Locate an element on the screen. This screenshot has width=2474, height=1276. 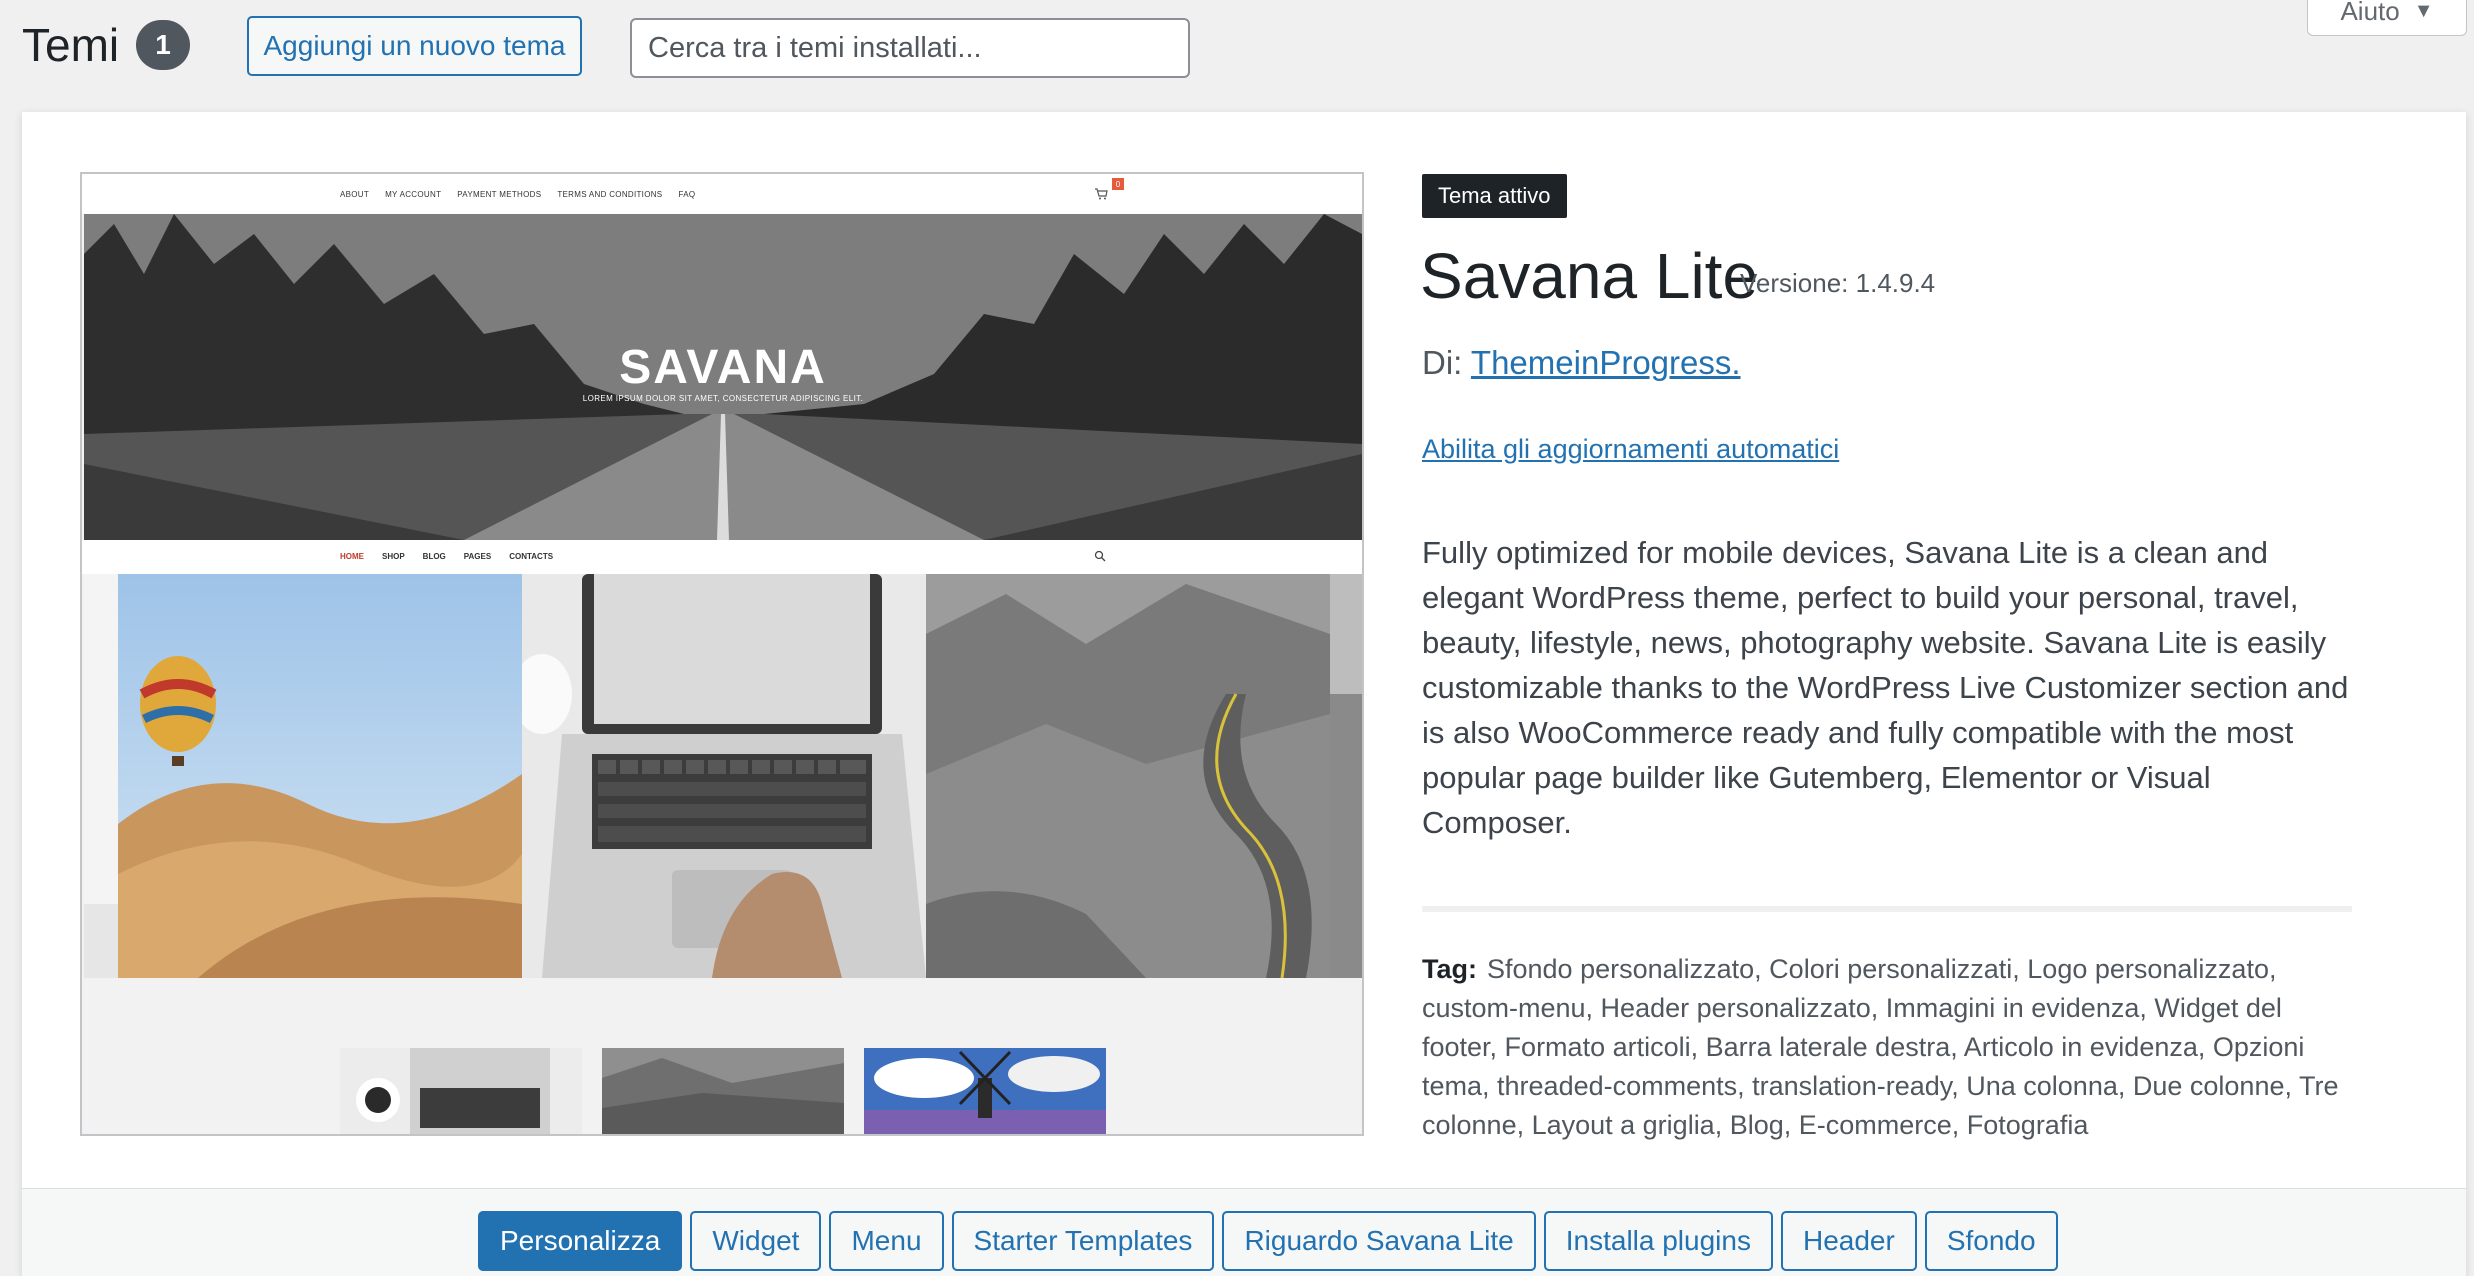
slide-edge-left is located at coordinates (101, 776).